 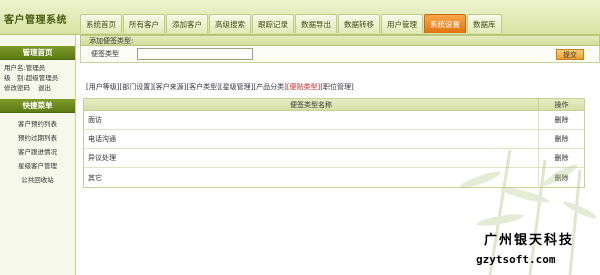 I want to click on tab-add-customer: 添加客户, so click(x=187, y=23).